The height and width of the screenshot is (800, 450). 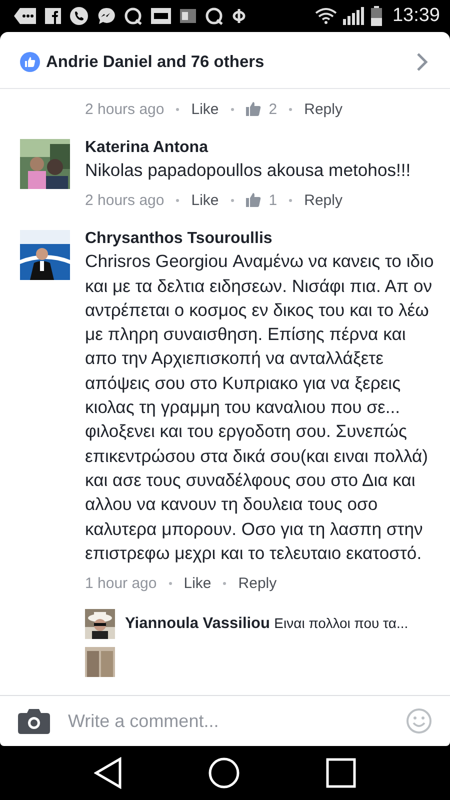 I want to click on signal-icon, so click(x=354, y=16).